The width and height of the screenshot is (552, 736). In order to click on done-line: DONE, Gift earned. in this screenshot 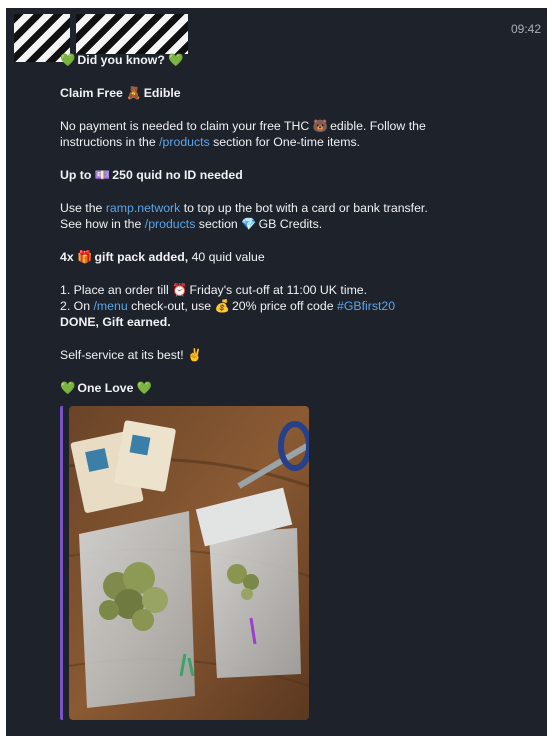, I will do `click(115, 322)`.